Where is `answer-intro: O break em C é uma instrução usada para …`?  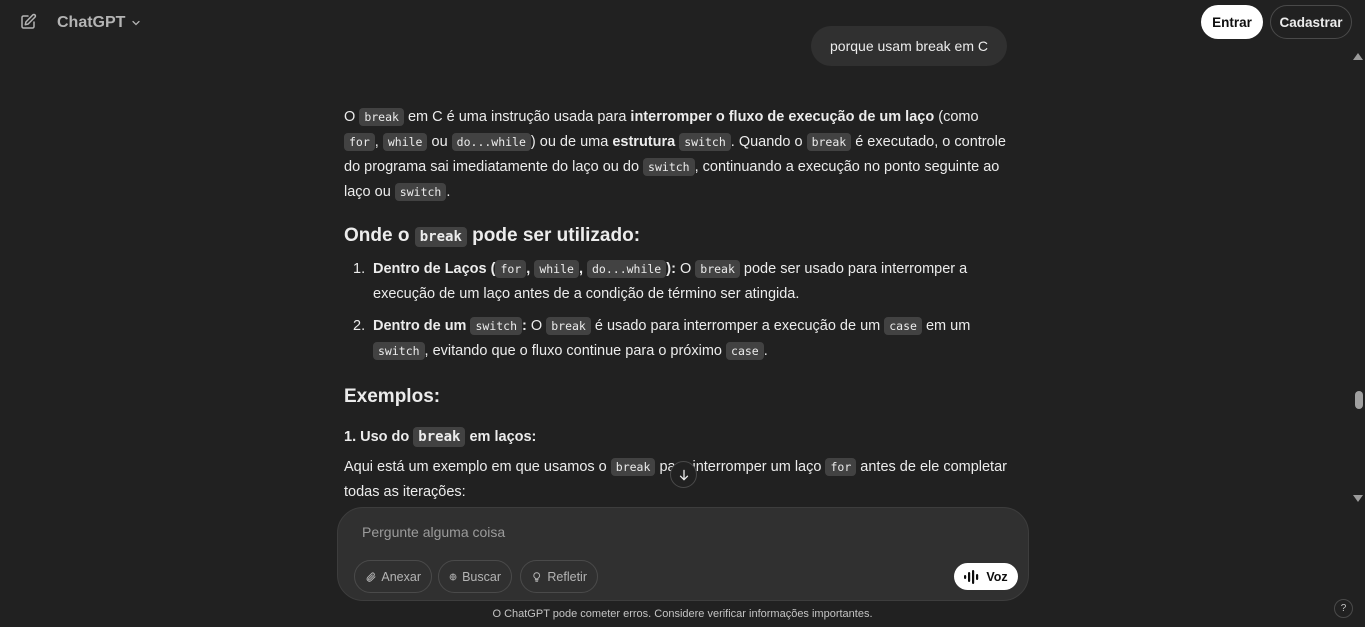 answer-intro: O break em C é uma instrução usada para … is located at coordinates (675, 154).